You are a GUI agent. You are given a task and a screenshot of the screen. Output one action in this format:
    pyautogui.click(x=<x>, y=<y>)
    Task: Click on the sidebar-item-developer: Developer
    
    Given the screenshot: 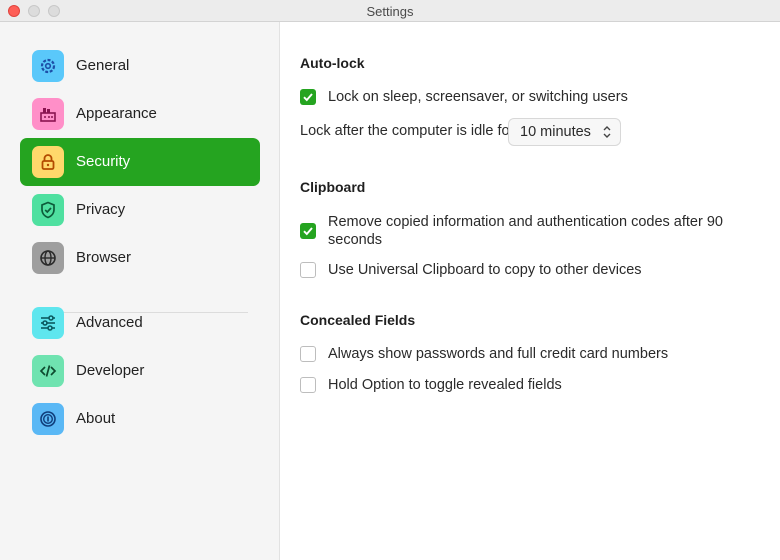 What is the action you would take?
    pyautogui.click(x=140, y=371)
    